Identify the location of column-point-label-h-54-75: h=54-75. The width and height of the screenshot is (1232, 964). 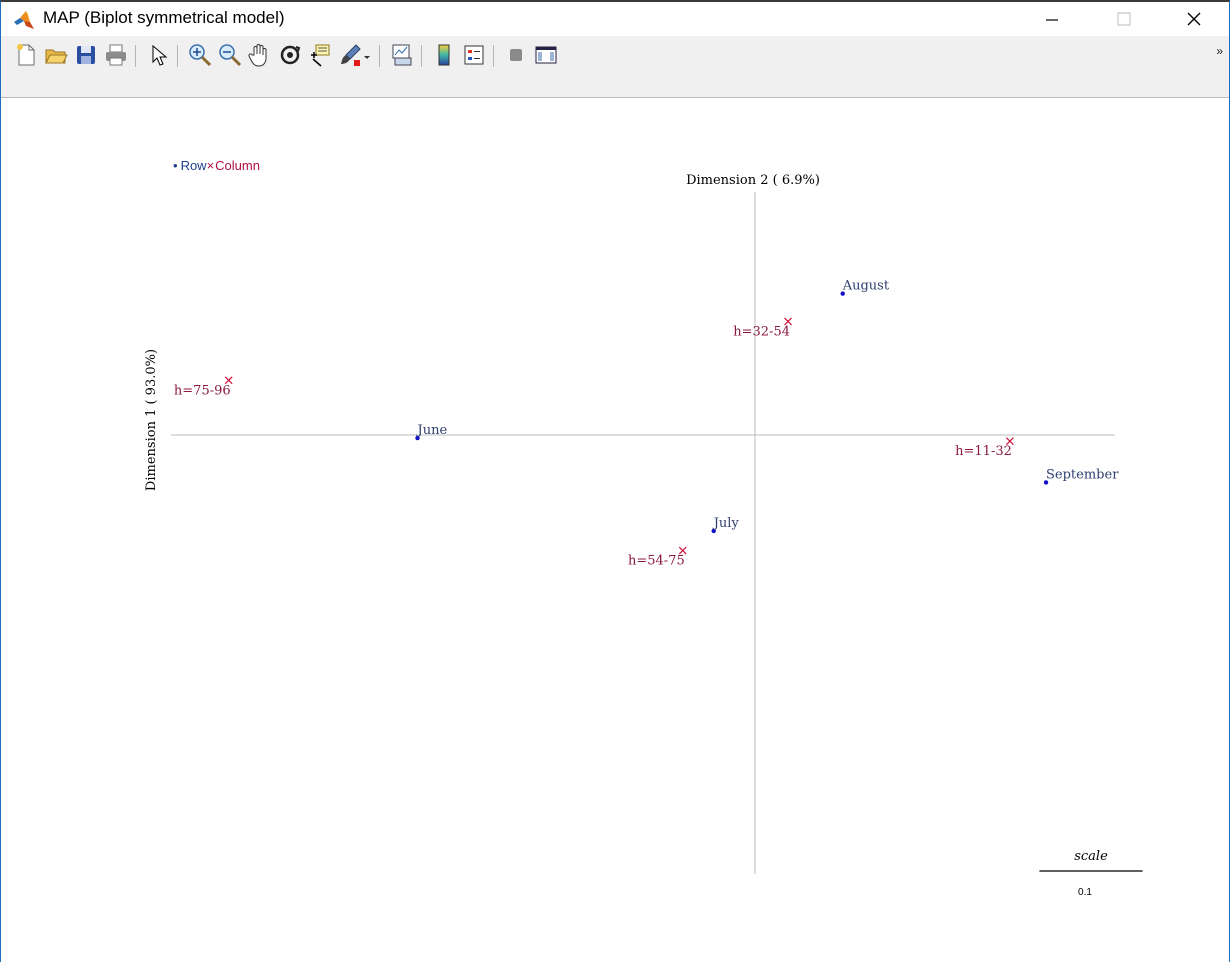
(656, 561).